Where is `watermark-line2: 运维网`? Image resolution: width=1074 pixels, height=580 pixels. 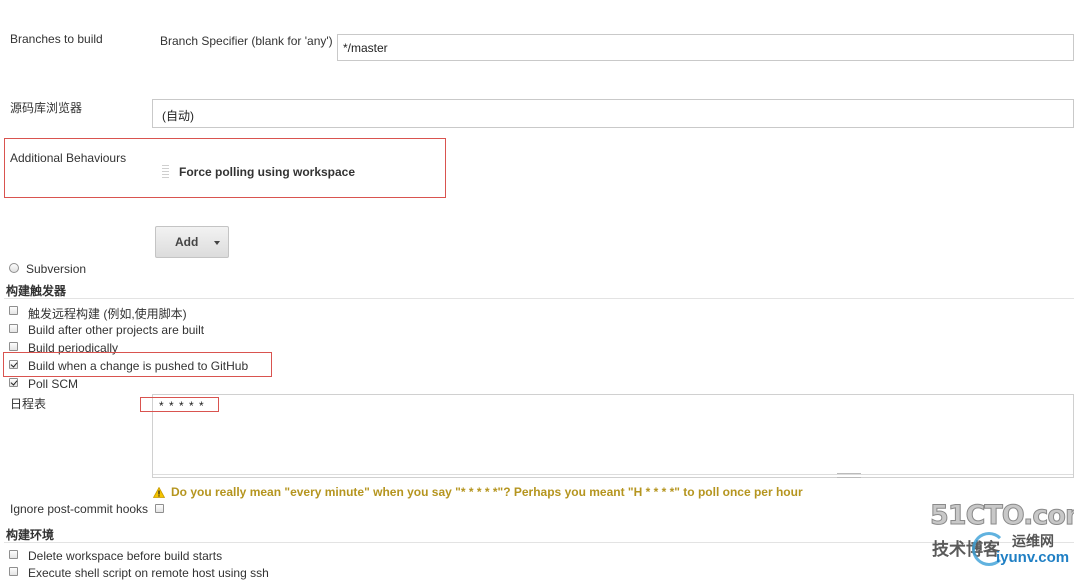 watermark-line2: 运维网 is located at coordinates (1033, 541).